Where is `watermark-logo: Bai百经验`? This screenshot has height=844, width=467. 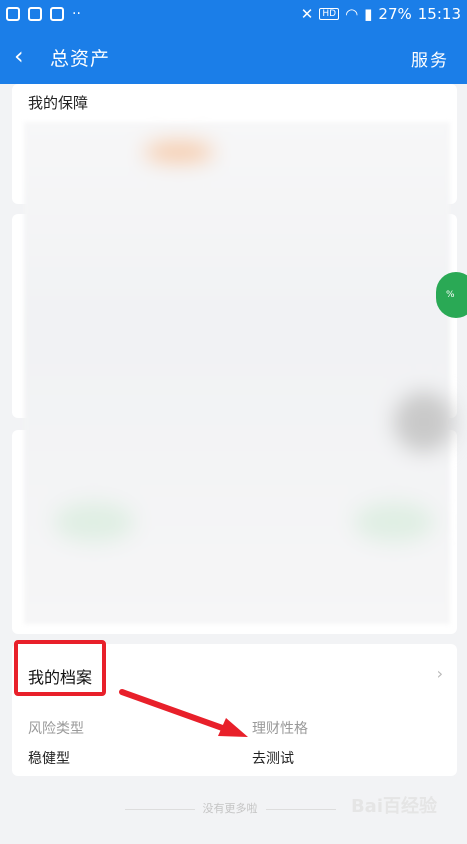
watermark-logo: Bai百经验 is located at coordinates (393, 806).